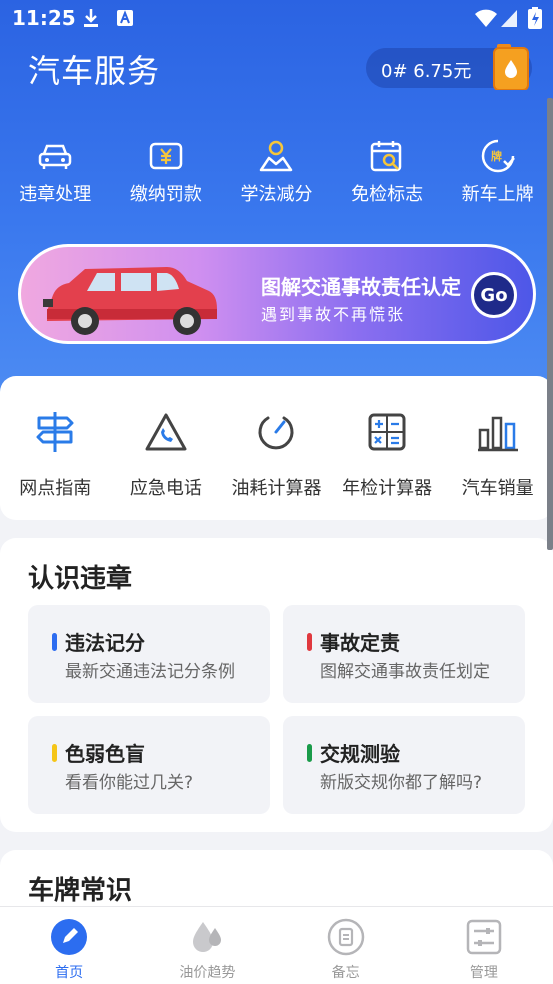 This screenshot has width=553, height=984. What do you see at coordinates (486, 18) in the screenshot?
I see `wifi-icon` at bounding box center [486, 18].